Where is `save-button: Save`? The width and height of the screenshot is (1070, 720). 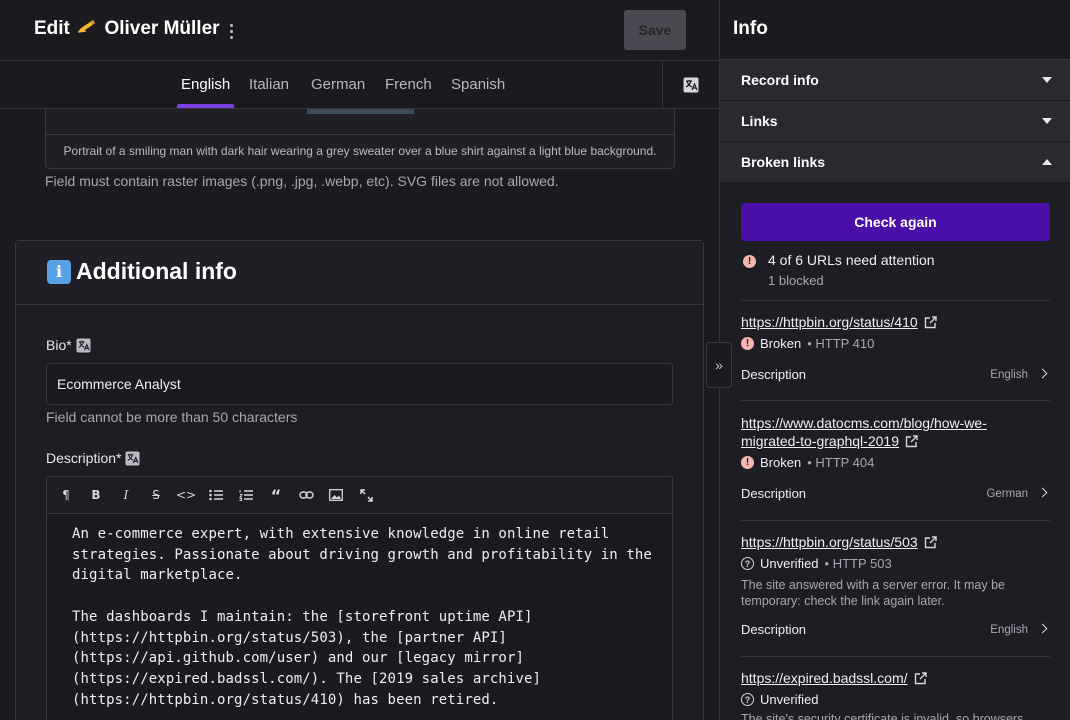 save-button: Save is located at coordinates (655, 30).